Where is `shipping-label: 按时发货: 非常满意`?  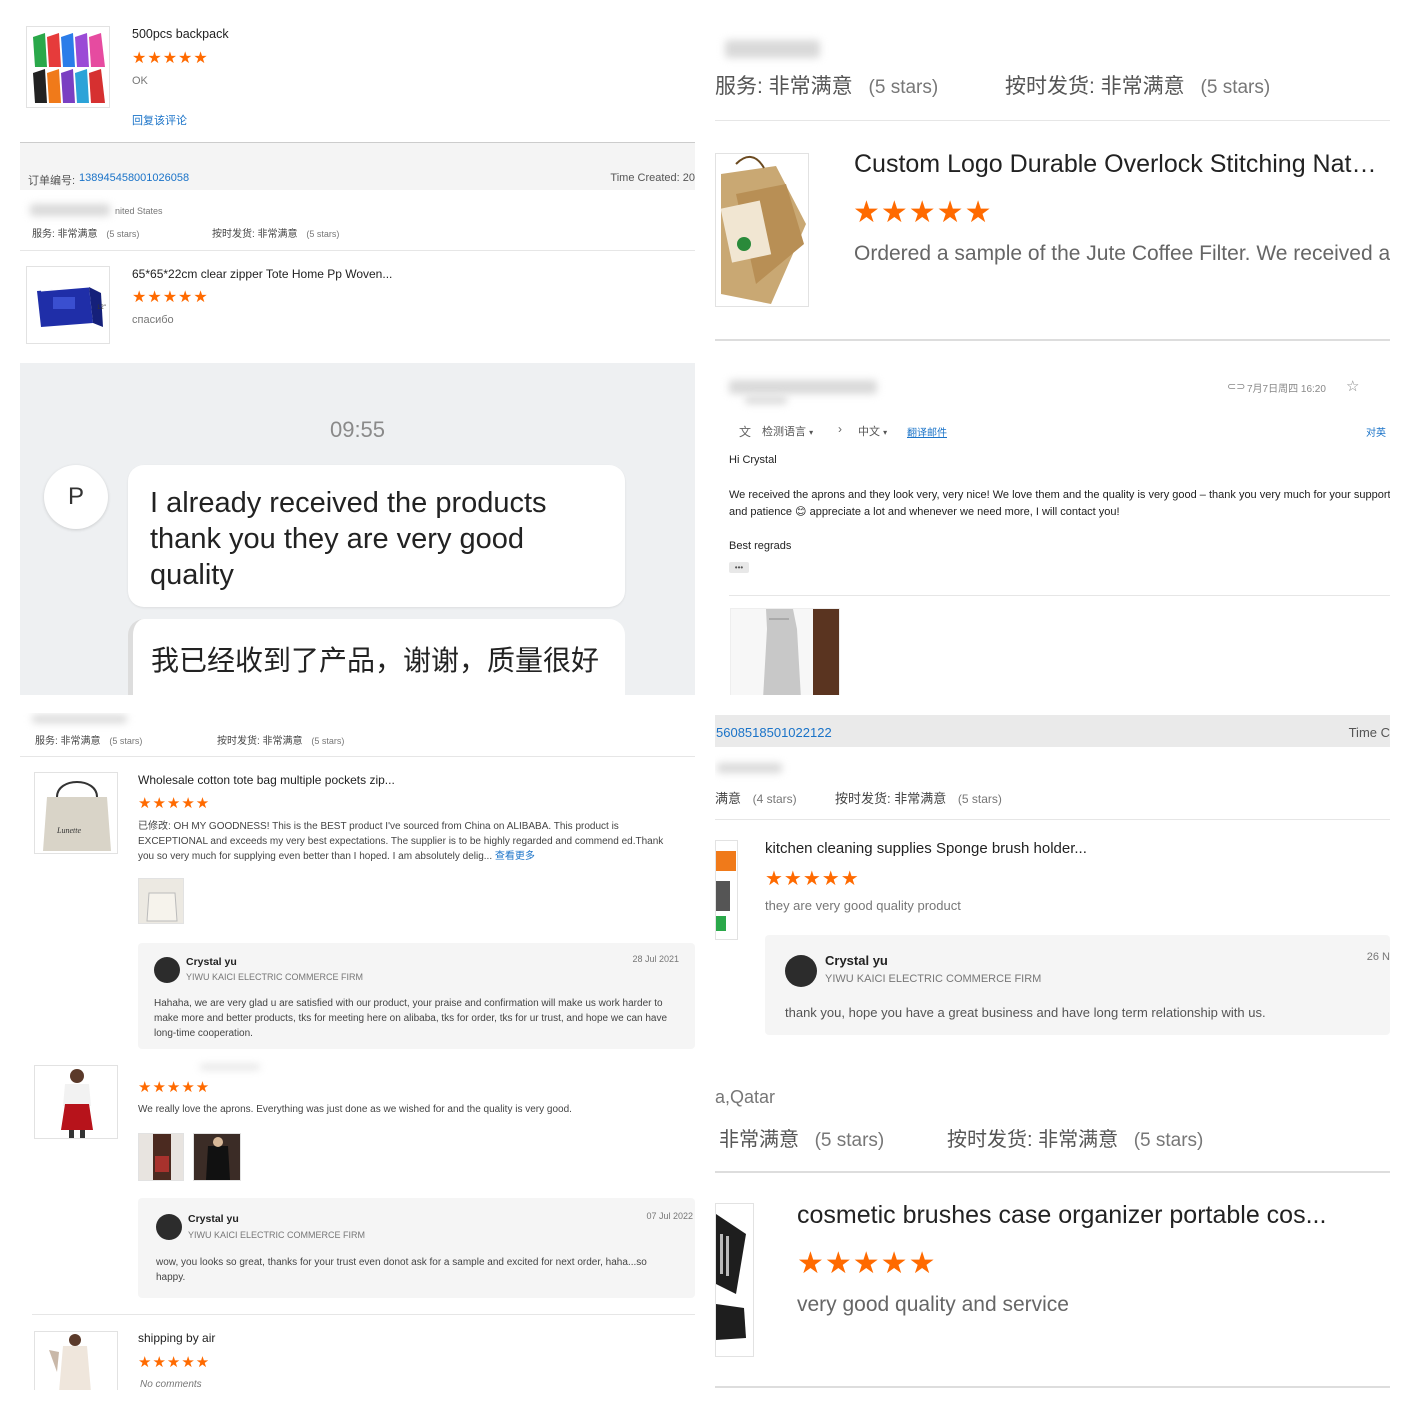 shipping-label: 按时发货: 非常满意 is located at coordinates (260, 741).